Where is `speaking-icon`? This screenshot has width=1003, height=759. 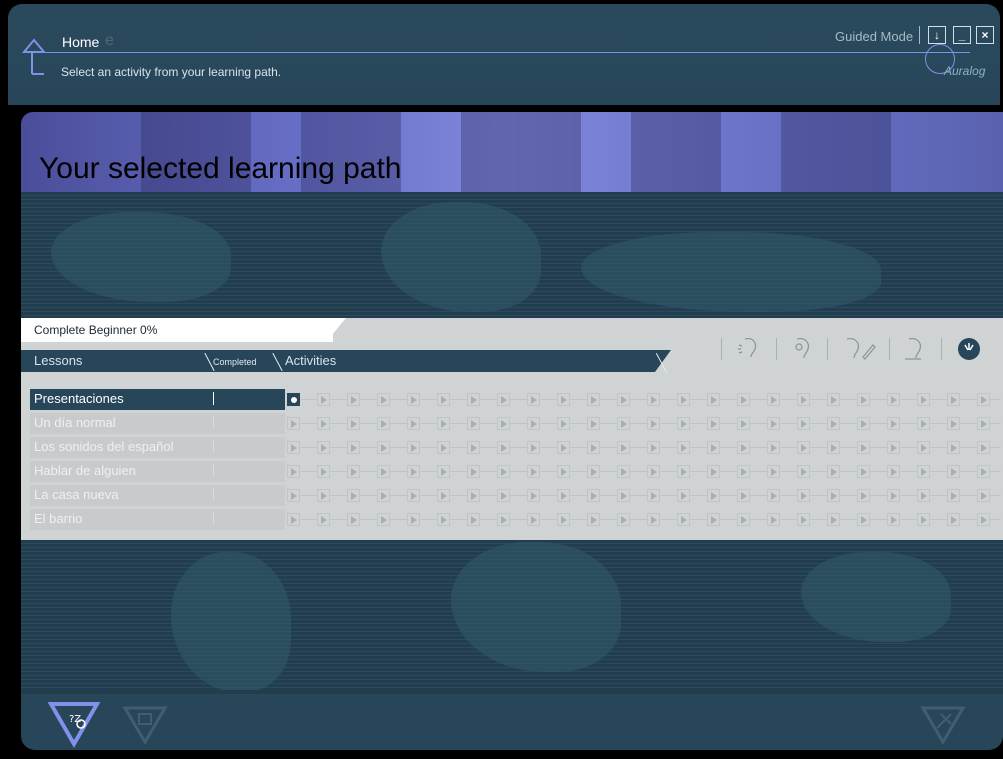
speaking-icon is located at coordinates (914, 348).